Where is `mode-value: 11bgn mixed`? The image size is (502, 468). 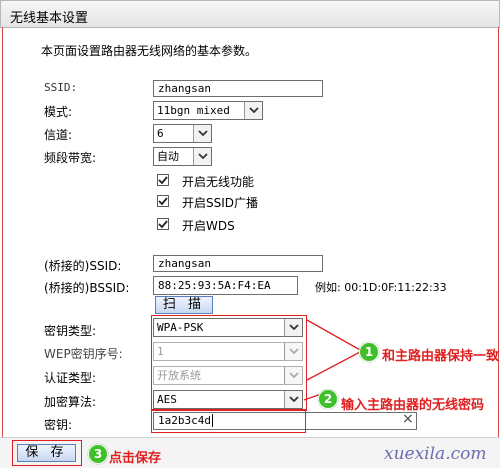 mode-value: 11bgn mixed is located at coordinates (193, 110).